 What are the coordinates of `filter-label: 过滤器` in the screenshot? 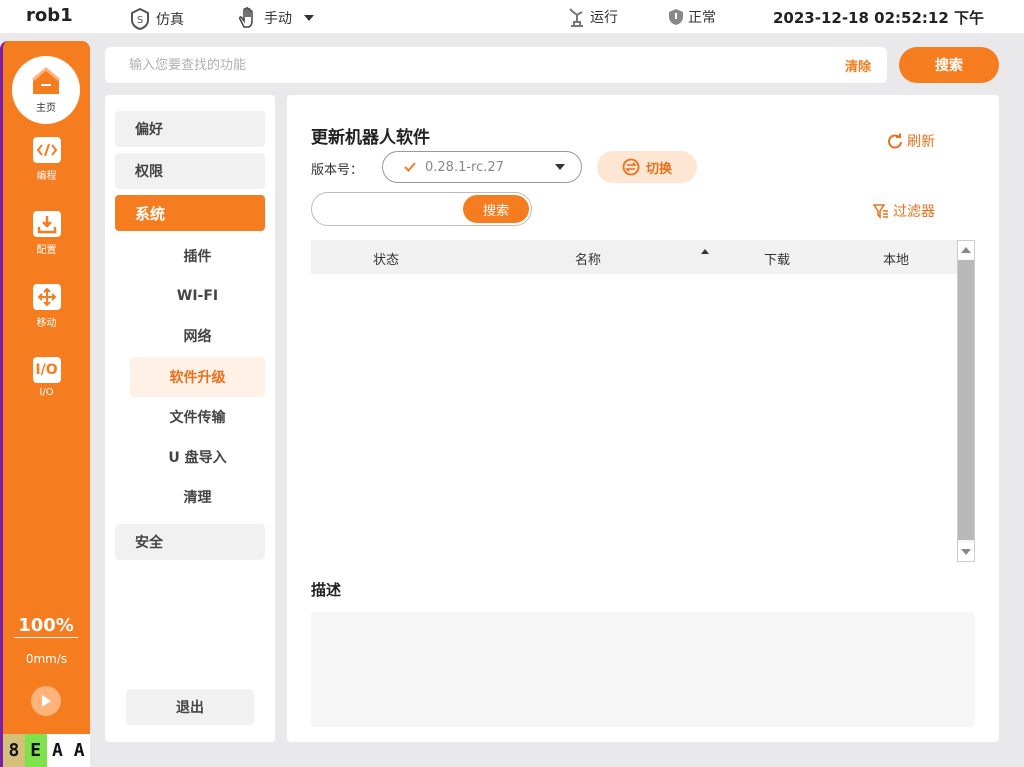 It's located at (914, 212).